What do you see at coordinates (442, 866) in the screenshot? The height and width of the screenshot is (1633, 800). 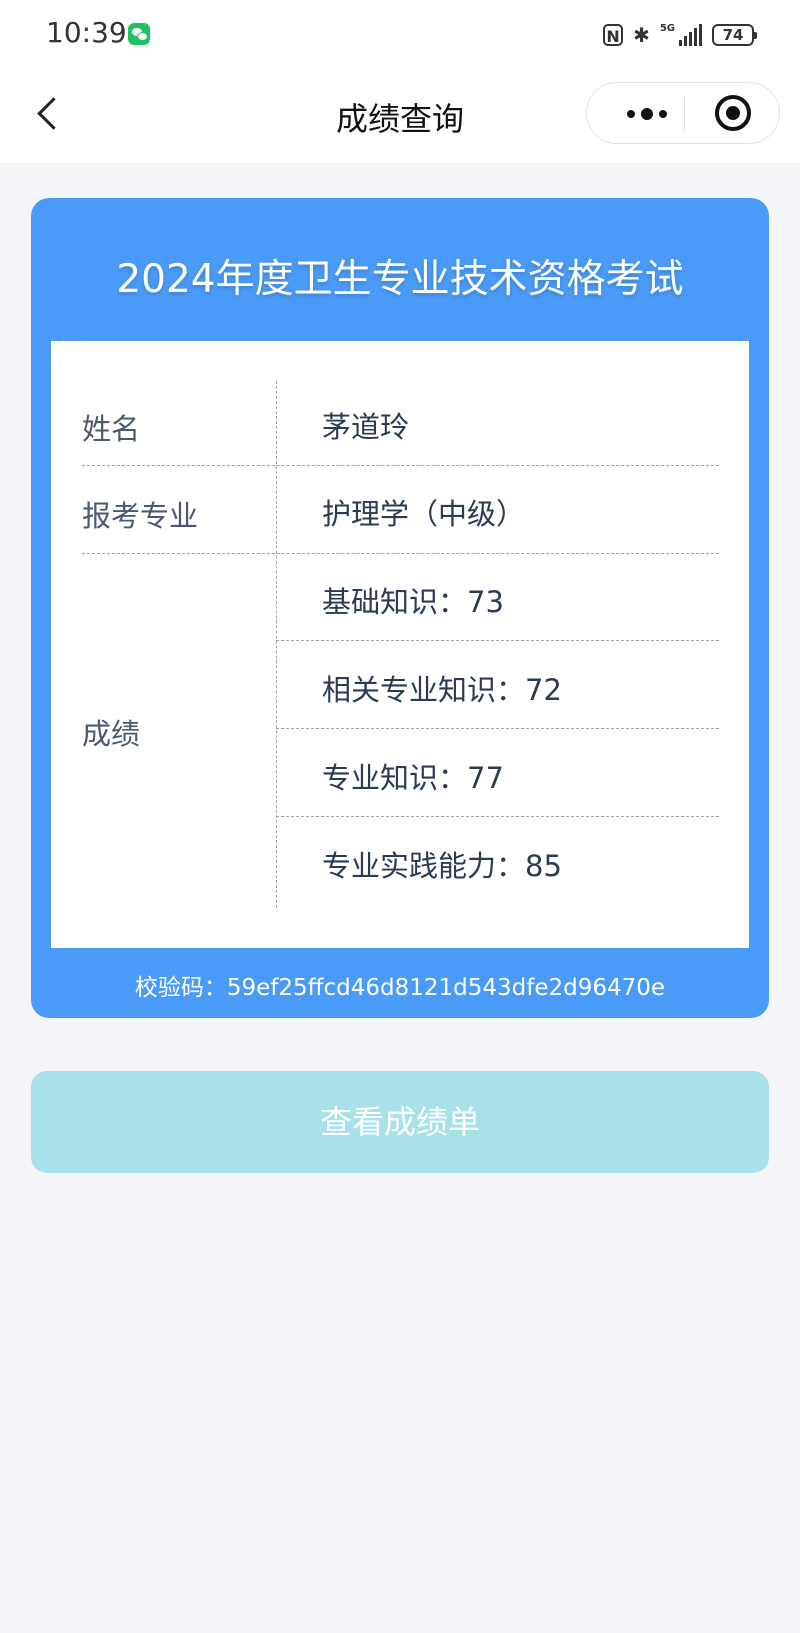 I see `score-item: 专业实践能力：85` at bounding box center [442, 866].